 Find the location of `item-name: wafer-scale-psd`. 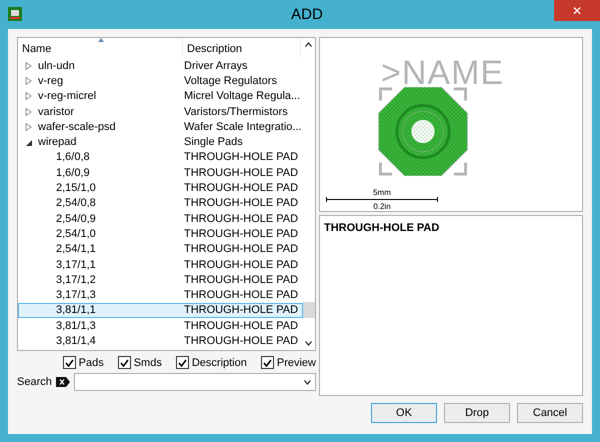

item-name: wafer-scale-psd is located at coordinates (77, 126).